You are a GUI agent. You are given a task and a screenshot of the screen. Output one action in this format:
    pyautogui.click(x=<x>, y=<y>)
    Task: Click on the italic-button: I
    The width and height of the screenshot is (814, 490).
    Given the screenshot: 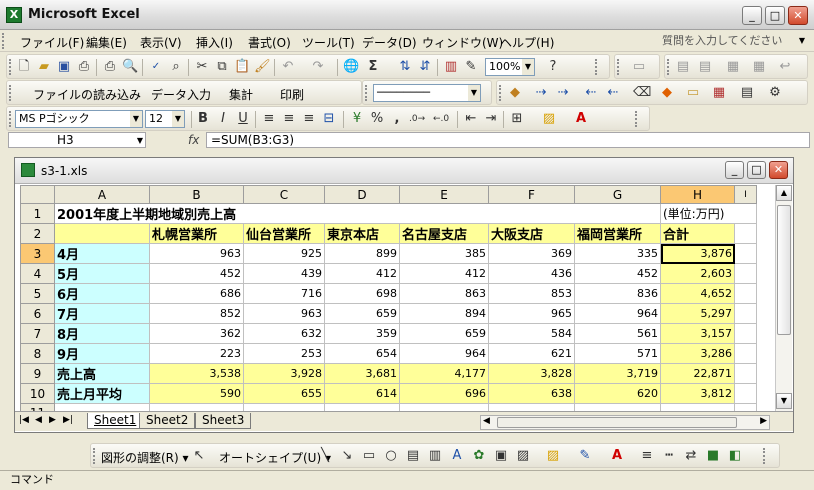 What is the action you would take?
    pyautogui.click(x=223, y=119)
    